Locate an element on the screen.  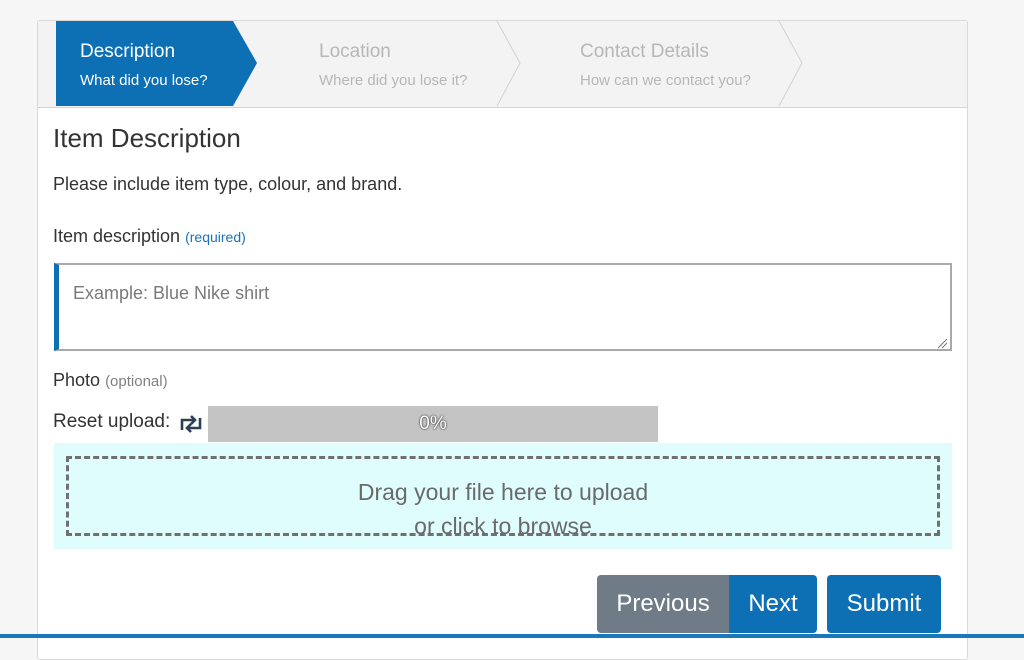
photo-label: Photo (optional) is located at coordinates (110, 380).